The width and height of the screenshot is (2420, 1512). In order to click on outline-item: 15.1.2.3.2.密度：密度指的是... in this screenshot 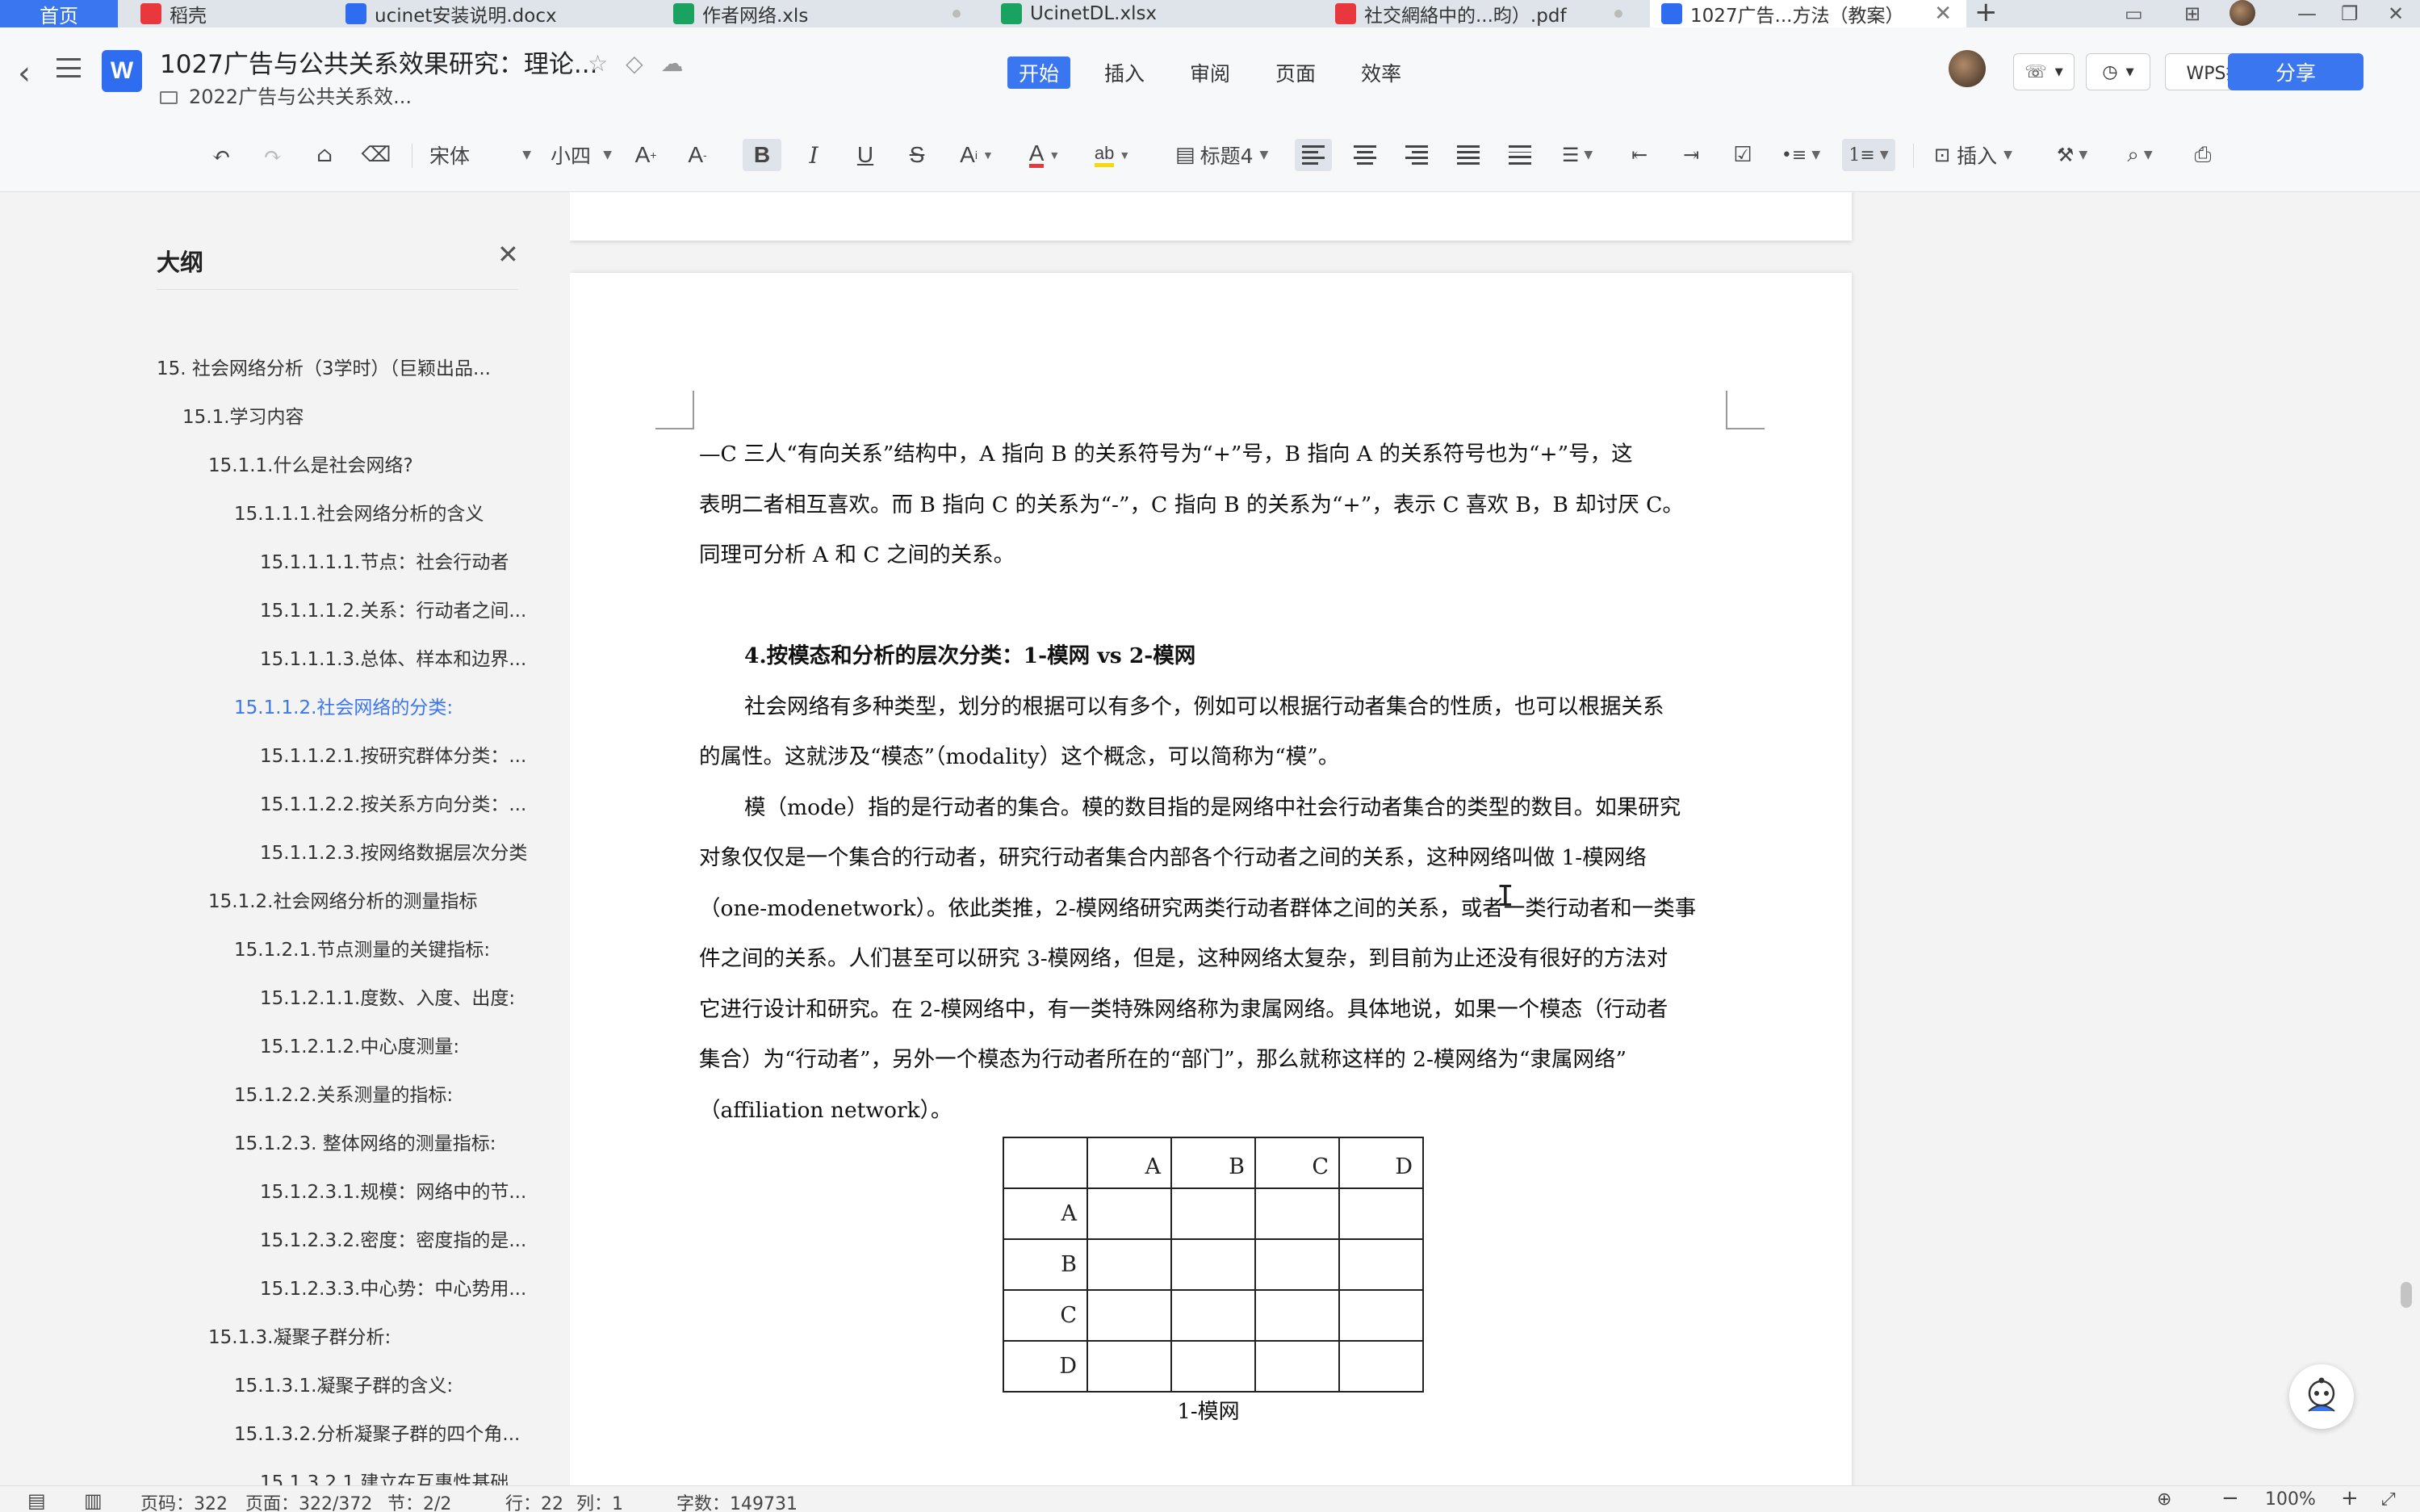, I will do `click(393, 1238)`.